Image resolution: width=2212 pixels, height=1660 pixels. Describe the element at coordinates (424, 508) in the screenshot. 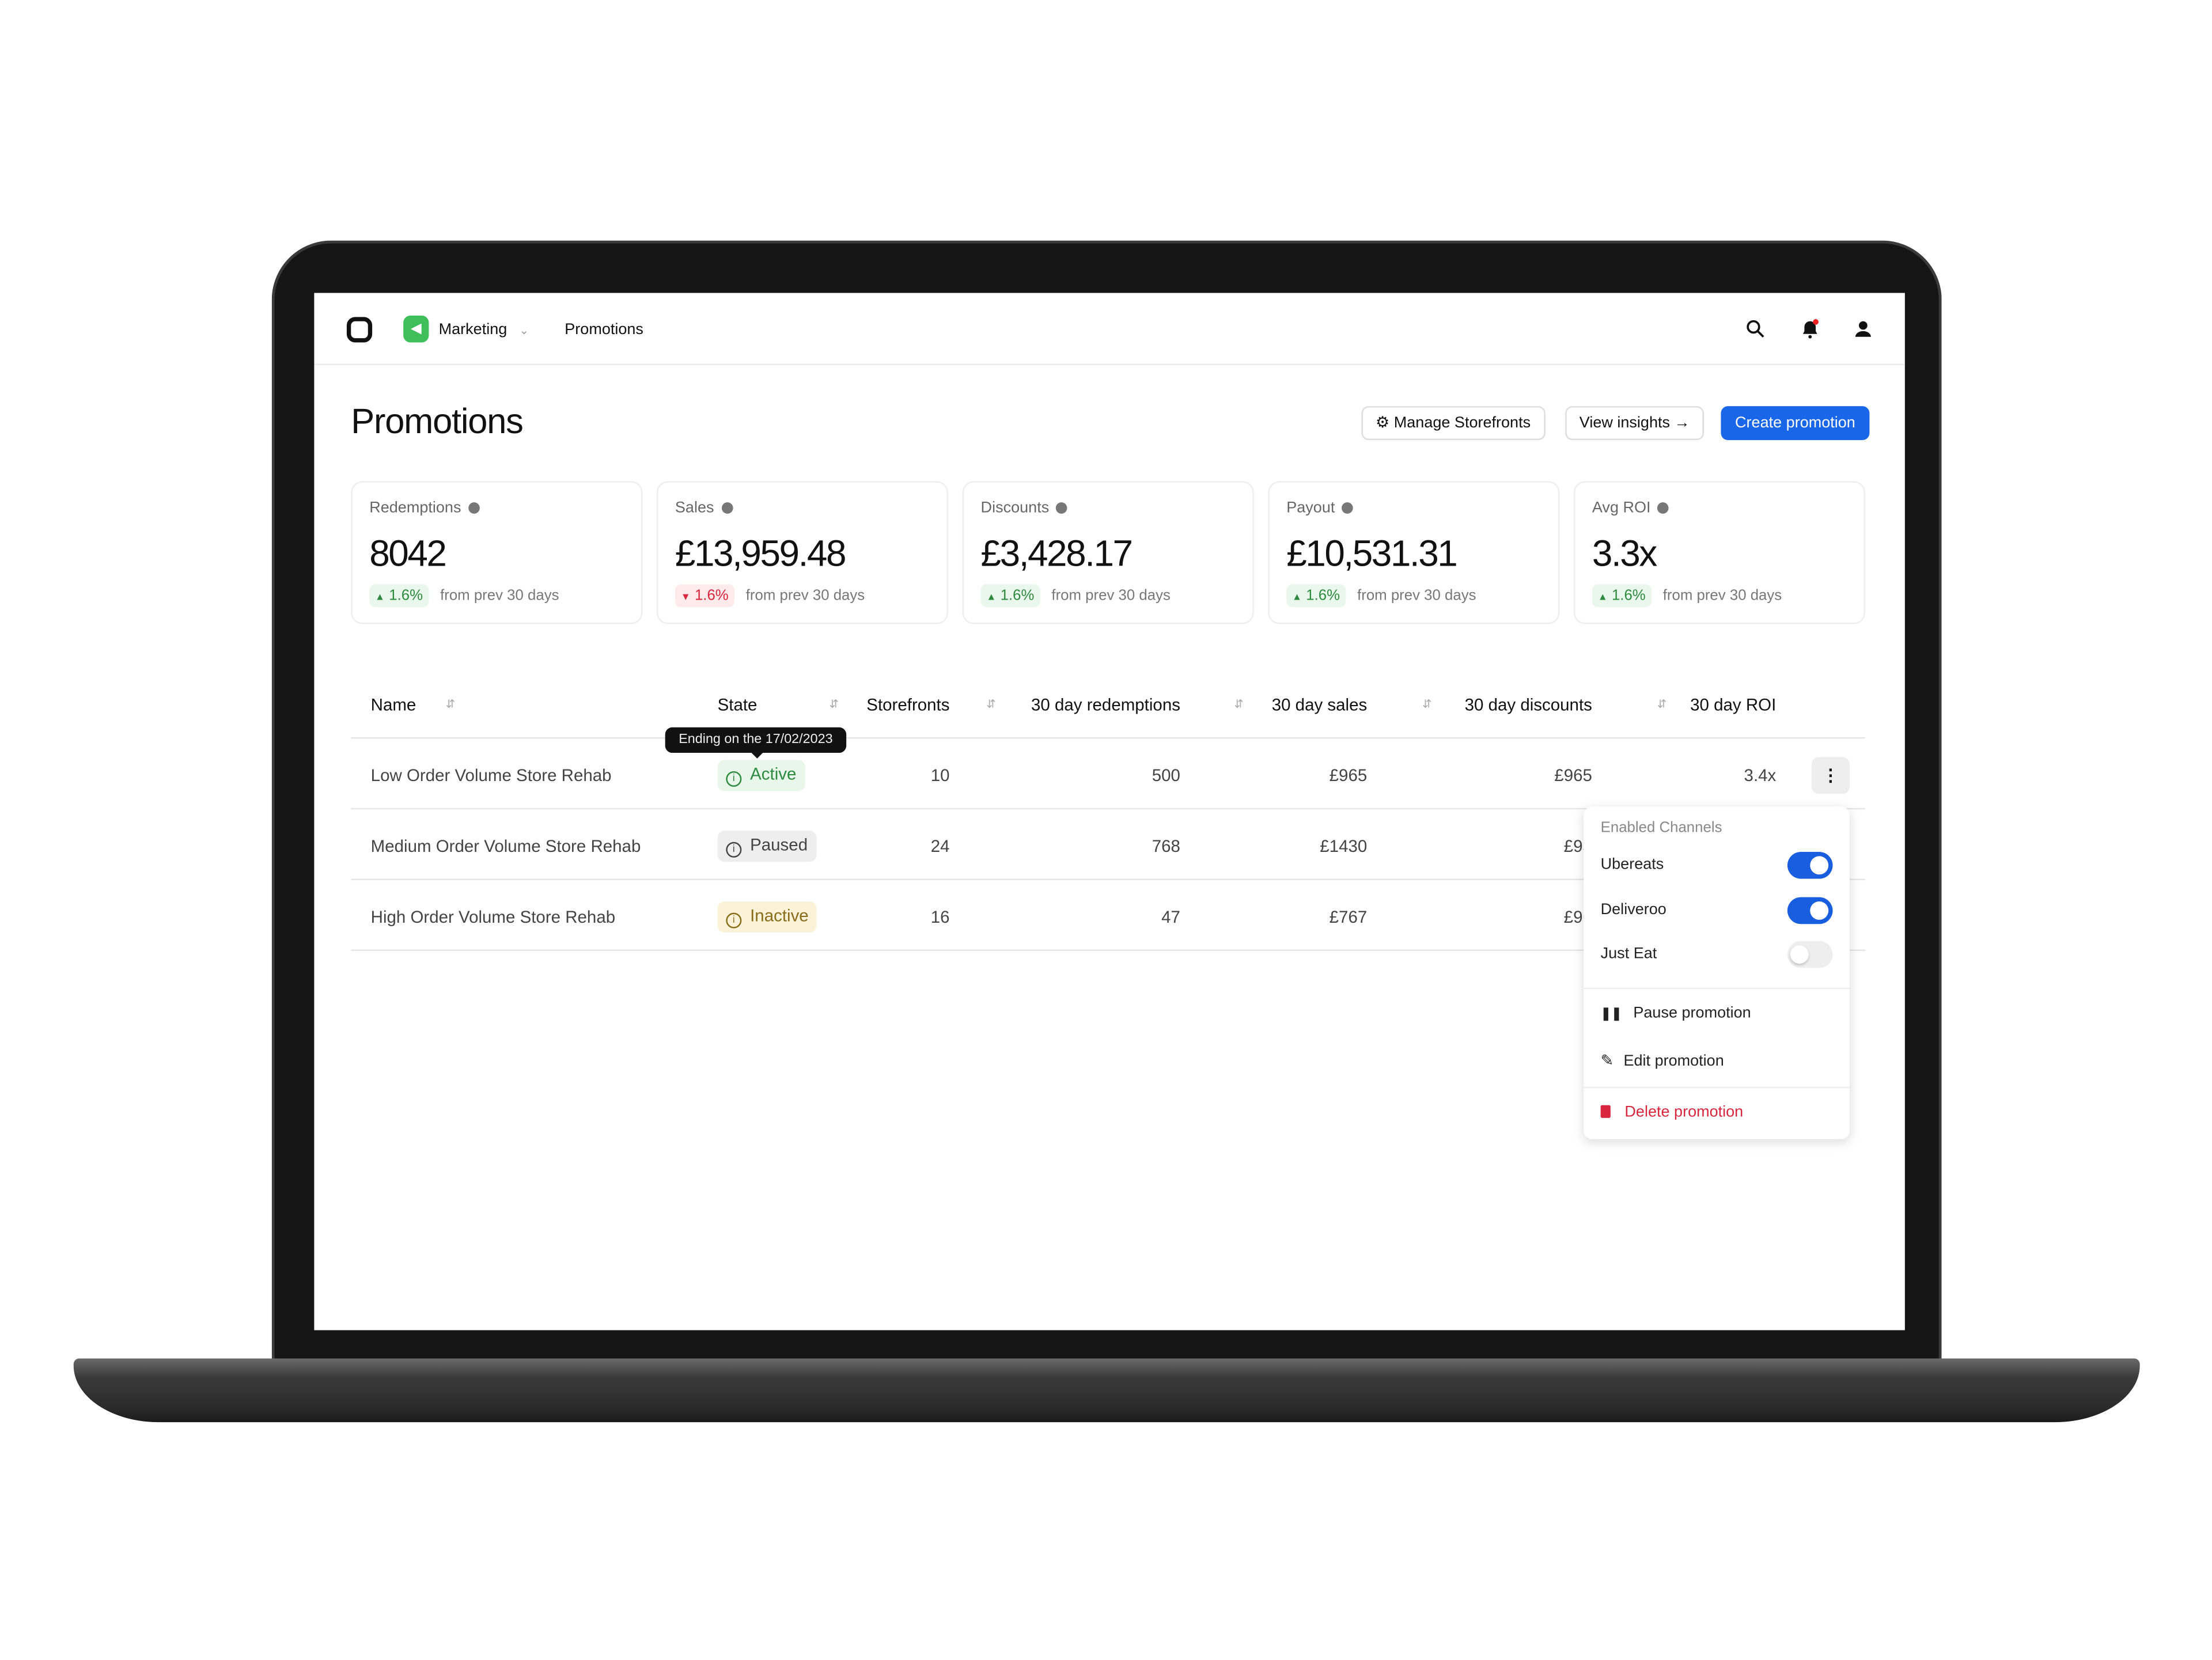

I see `stat-label: Redemptions` at that location.